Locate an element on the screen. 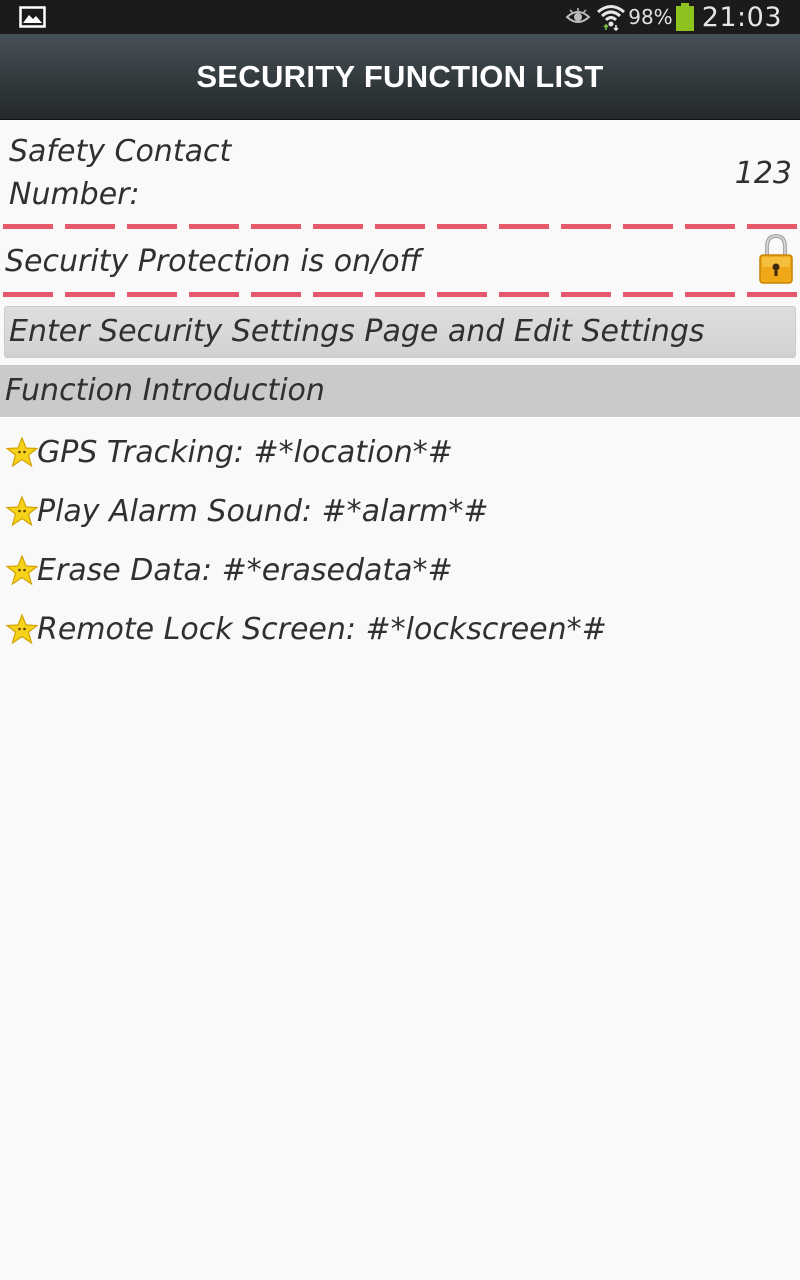 This screenshot has width=800, height=1280. title-bar: SECURITY FUNCTION LIST is located at coordinates (400, 77).